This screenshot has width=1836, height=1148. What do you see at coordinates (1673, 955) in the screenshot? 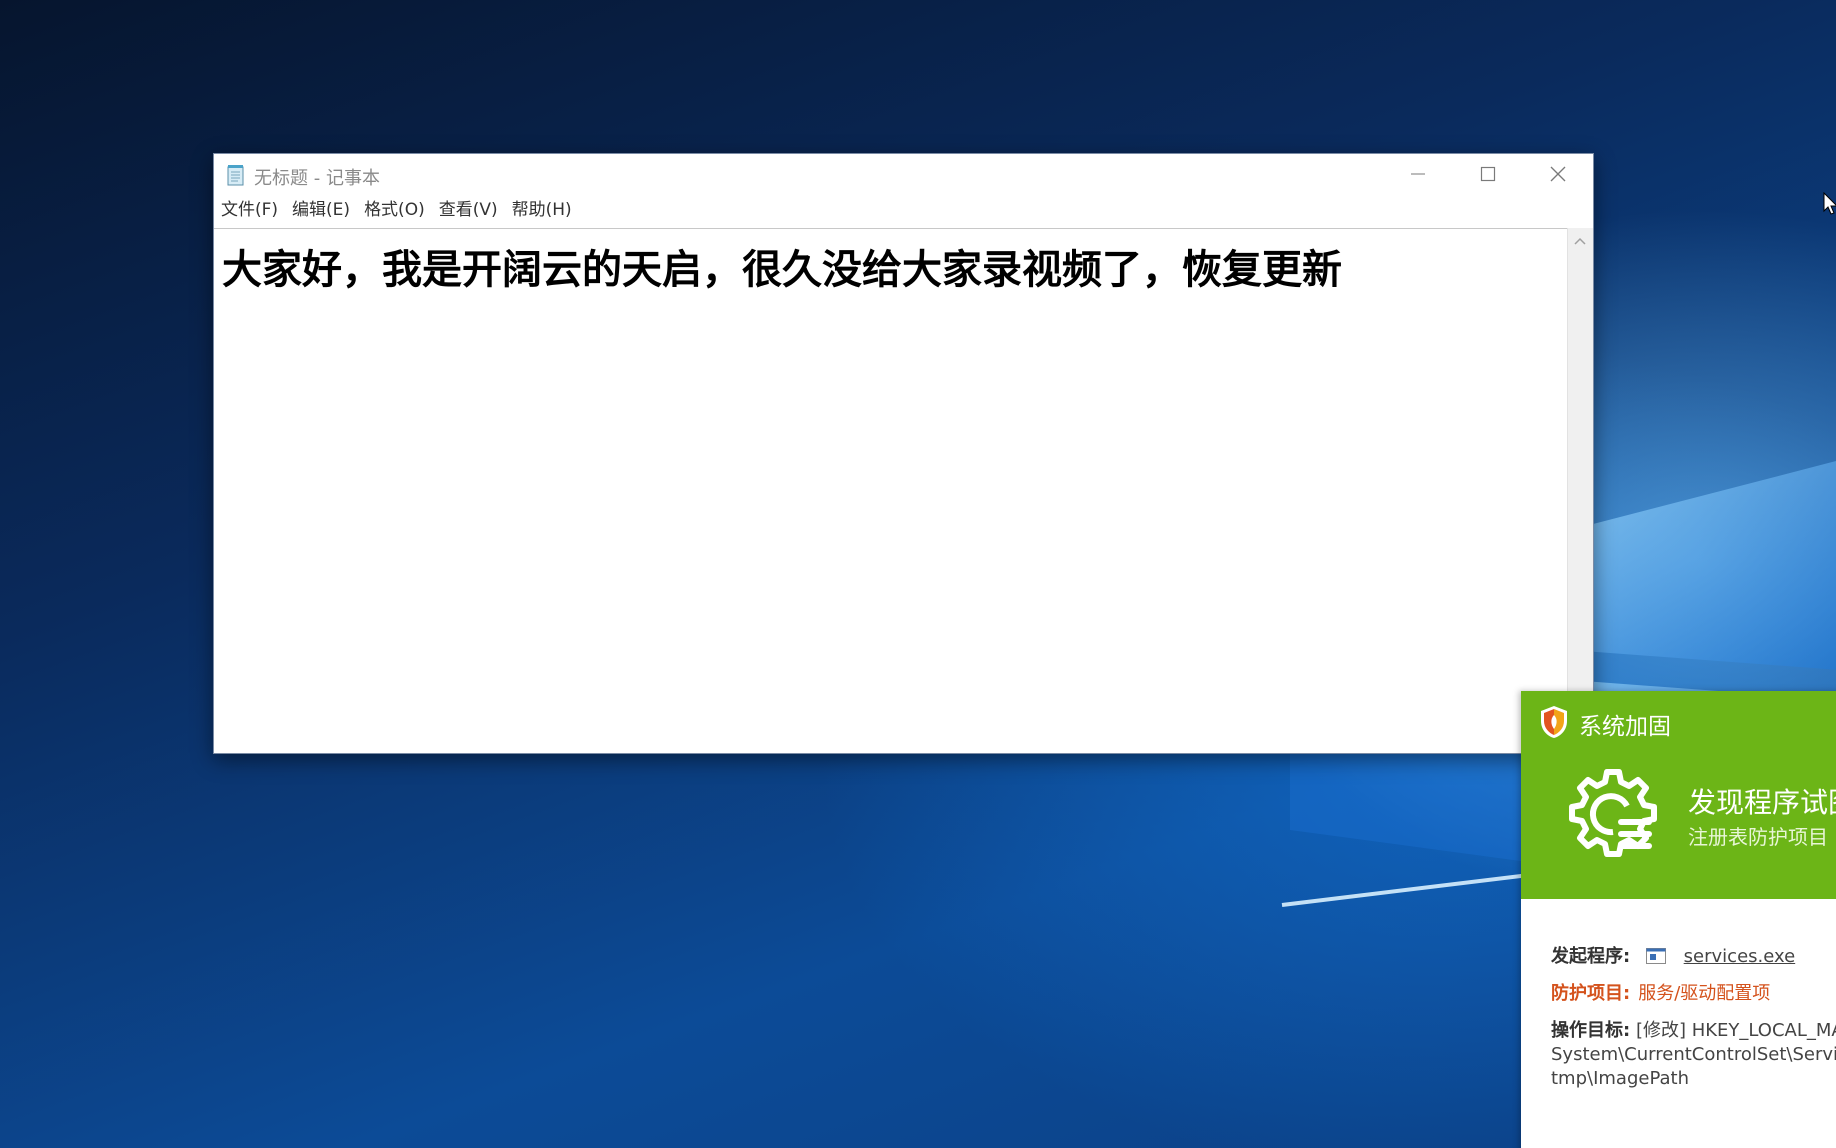
I see `initiator-row: 发起程序: services.exe` at bounding box center [1673, 955].